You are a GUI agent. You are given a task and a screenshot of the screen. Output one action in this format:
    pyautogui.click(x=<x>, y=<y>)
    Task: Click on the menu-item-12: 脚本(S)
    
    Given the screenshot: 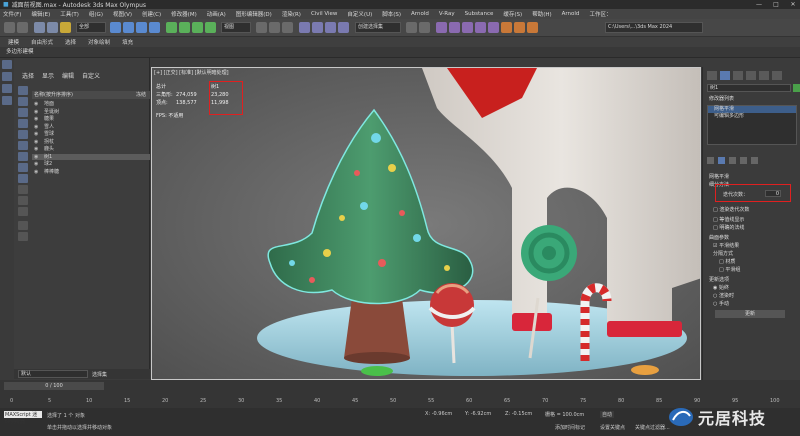 What is the action you would take?
    pyautogui.click(x=391, y=14)
    